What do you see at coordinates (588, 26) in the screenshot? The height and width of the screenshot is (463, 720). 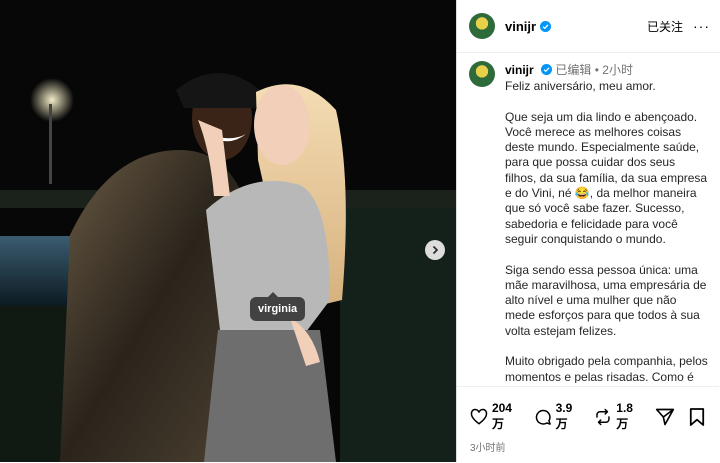 I see `post-header: vinijr 已关注 ···` at bounding box center [588, 26].